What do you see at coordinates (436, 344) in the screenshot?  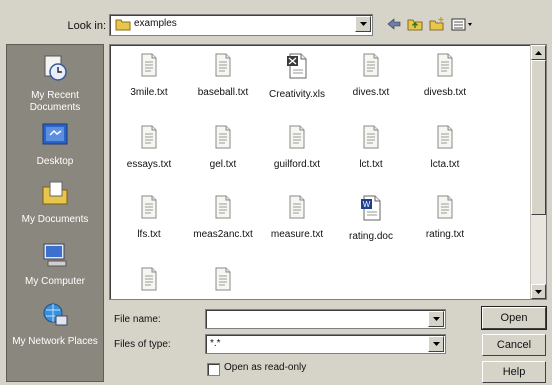 I see `files-of-type-dropdown-button` at bounding box center [436, 344].